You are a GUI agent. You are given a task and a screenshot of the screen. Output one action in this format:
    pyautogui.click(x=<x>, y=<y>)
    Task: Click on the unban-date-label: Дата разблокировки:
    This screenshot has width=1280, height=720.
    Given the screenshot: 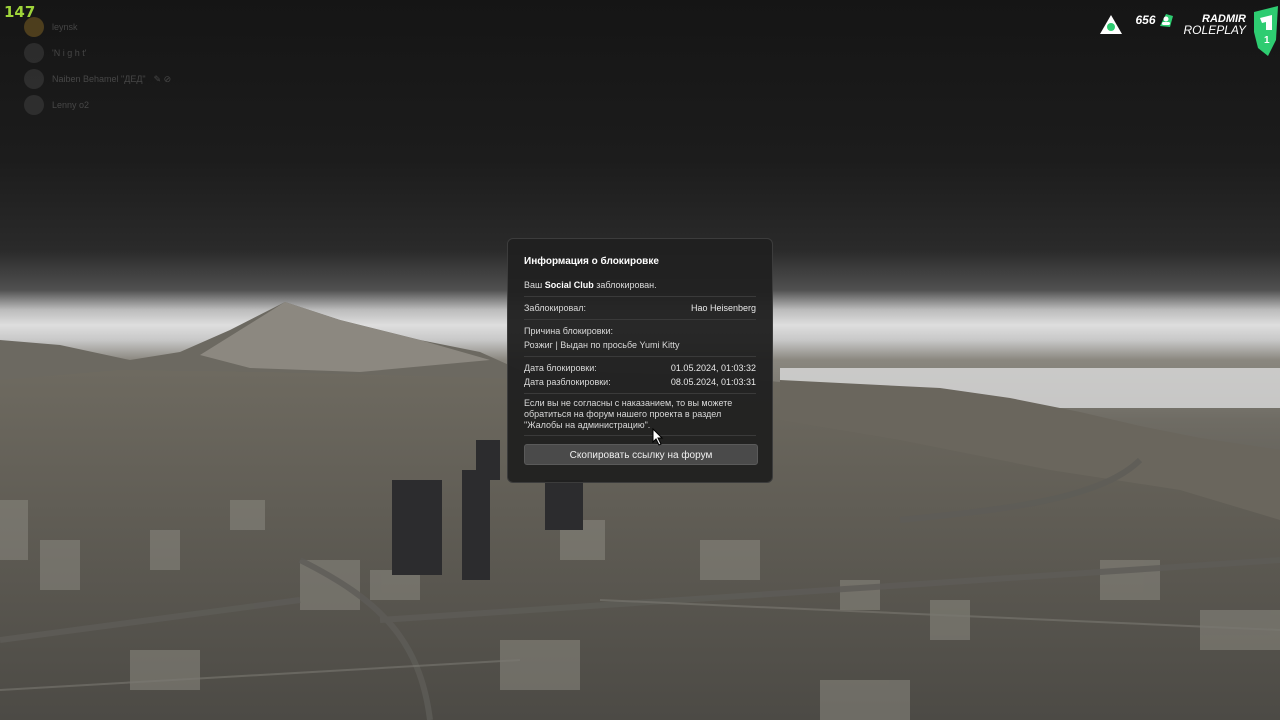 What is the action you would take?
    pyautogui.click(x=567, y=382)
    